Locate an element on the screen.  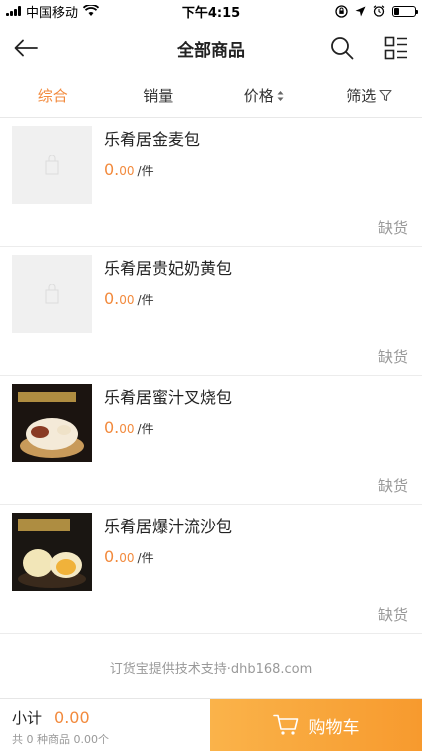
sort-tab-label: 销量 is located at coordinates (158, 95).